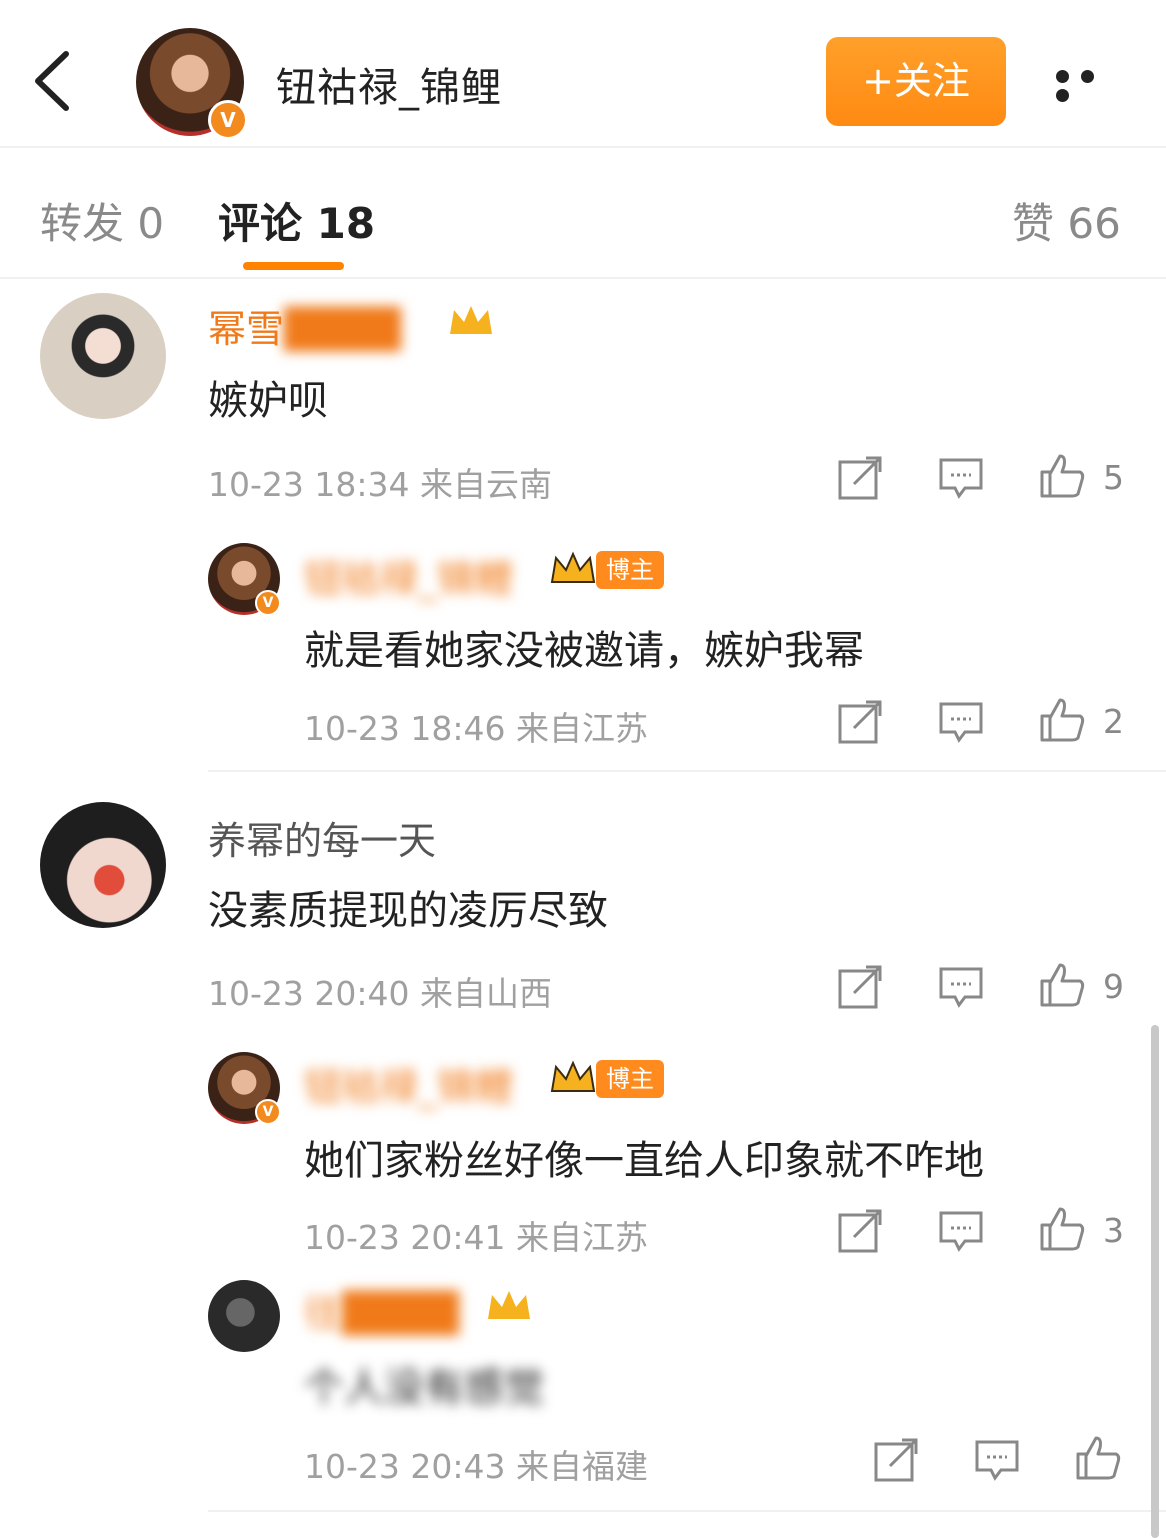 The height and width of the screenshot is (1538, 1166). I want to click on username-text: 幂雪, so click(246, 329).